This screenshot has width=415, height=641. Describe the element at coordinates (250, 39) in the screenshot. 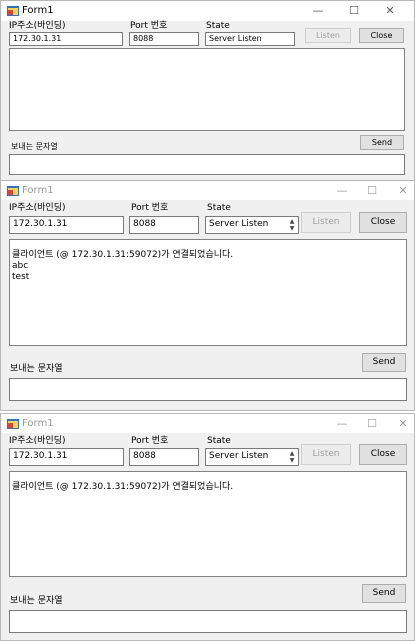

I see `state-select: Server Listen` at that location.